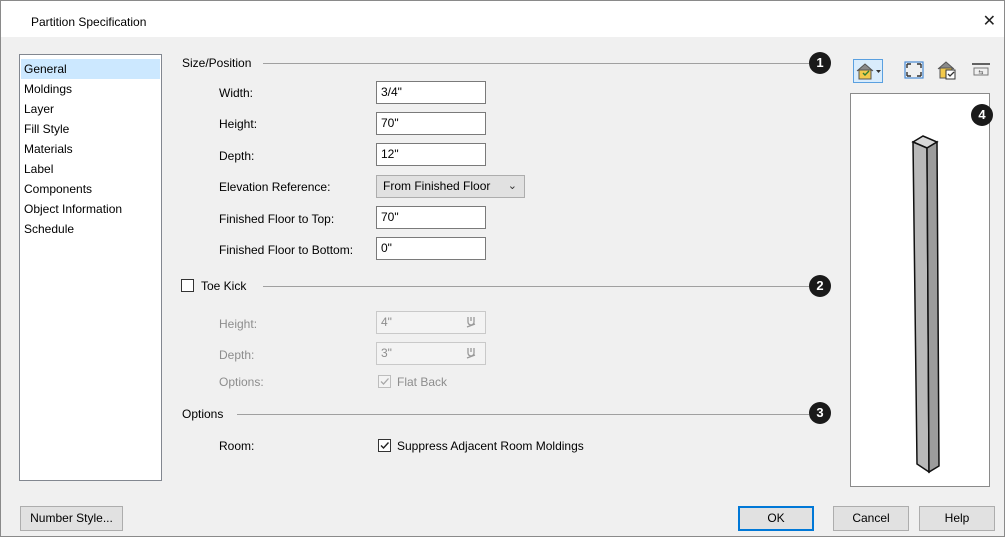  What do you see at coordinates (437, 186) in the screenshot?
I see `elevation-reference-value: From Finished Floor` at bounding box center [437, 186].